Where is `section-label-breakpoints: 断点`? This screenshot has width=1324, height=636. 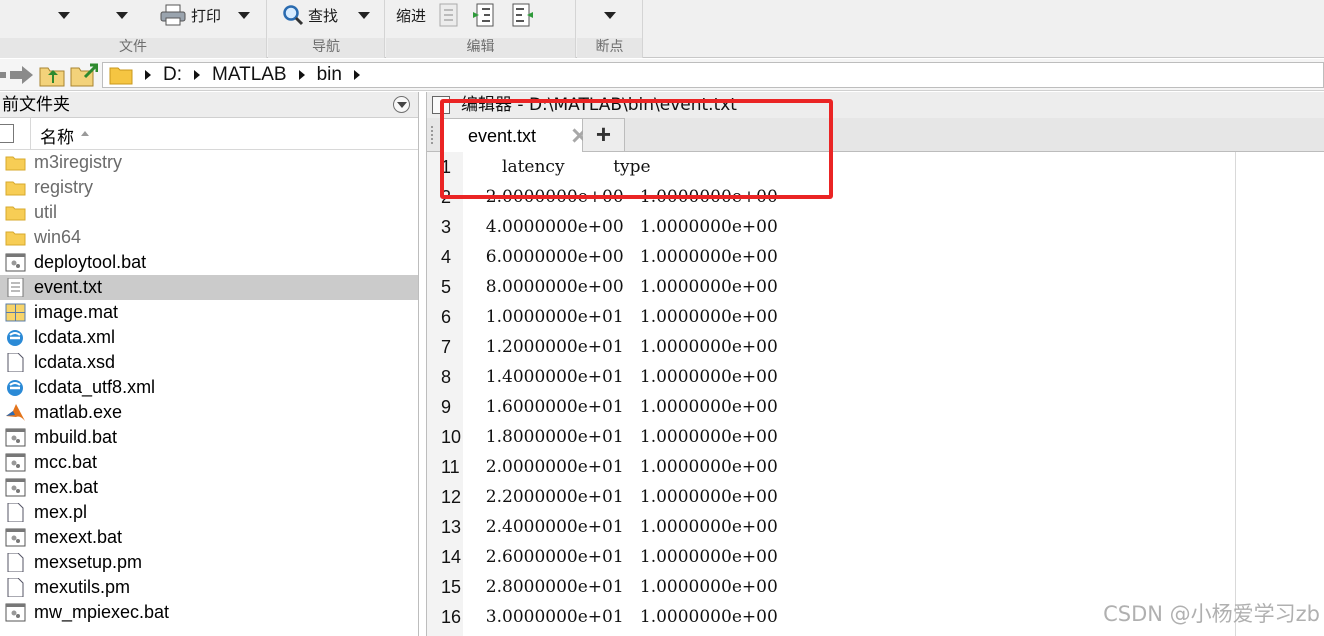 section-label-breakpoints: 断点 is located at coordinates (609, 47).